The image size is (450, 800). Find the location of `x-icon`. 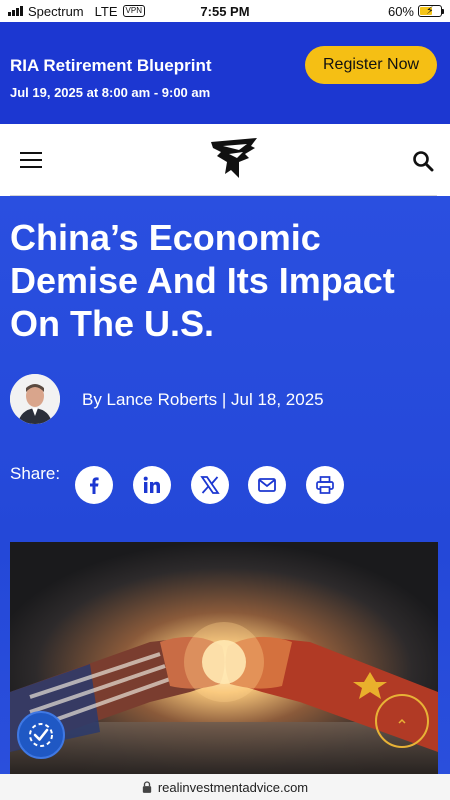

x-icon is located at coordinates (210, 485).